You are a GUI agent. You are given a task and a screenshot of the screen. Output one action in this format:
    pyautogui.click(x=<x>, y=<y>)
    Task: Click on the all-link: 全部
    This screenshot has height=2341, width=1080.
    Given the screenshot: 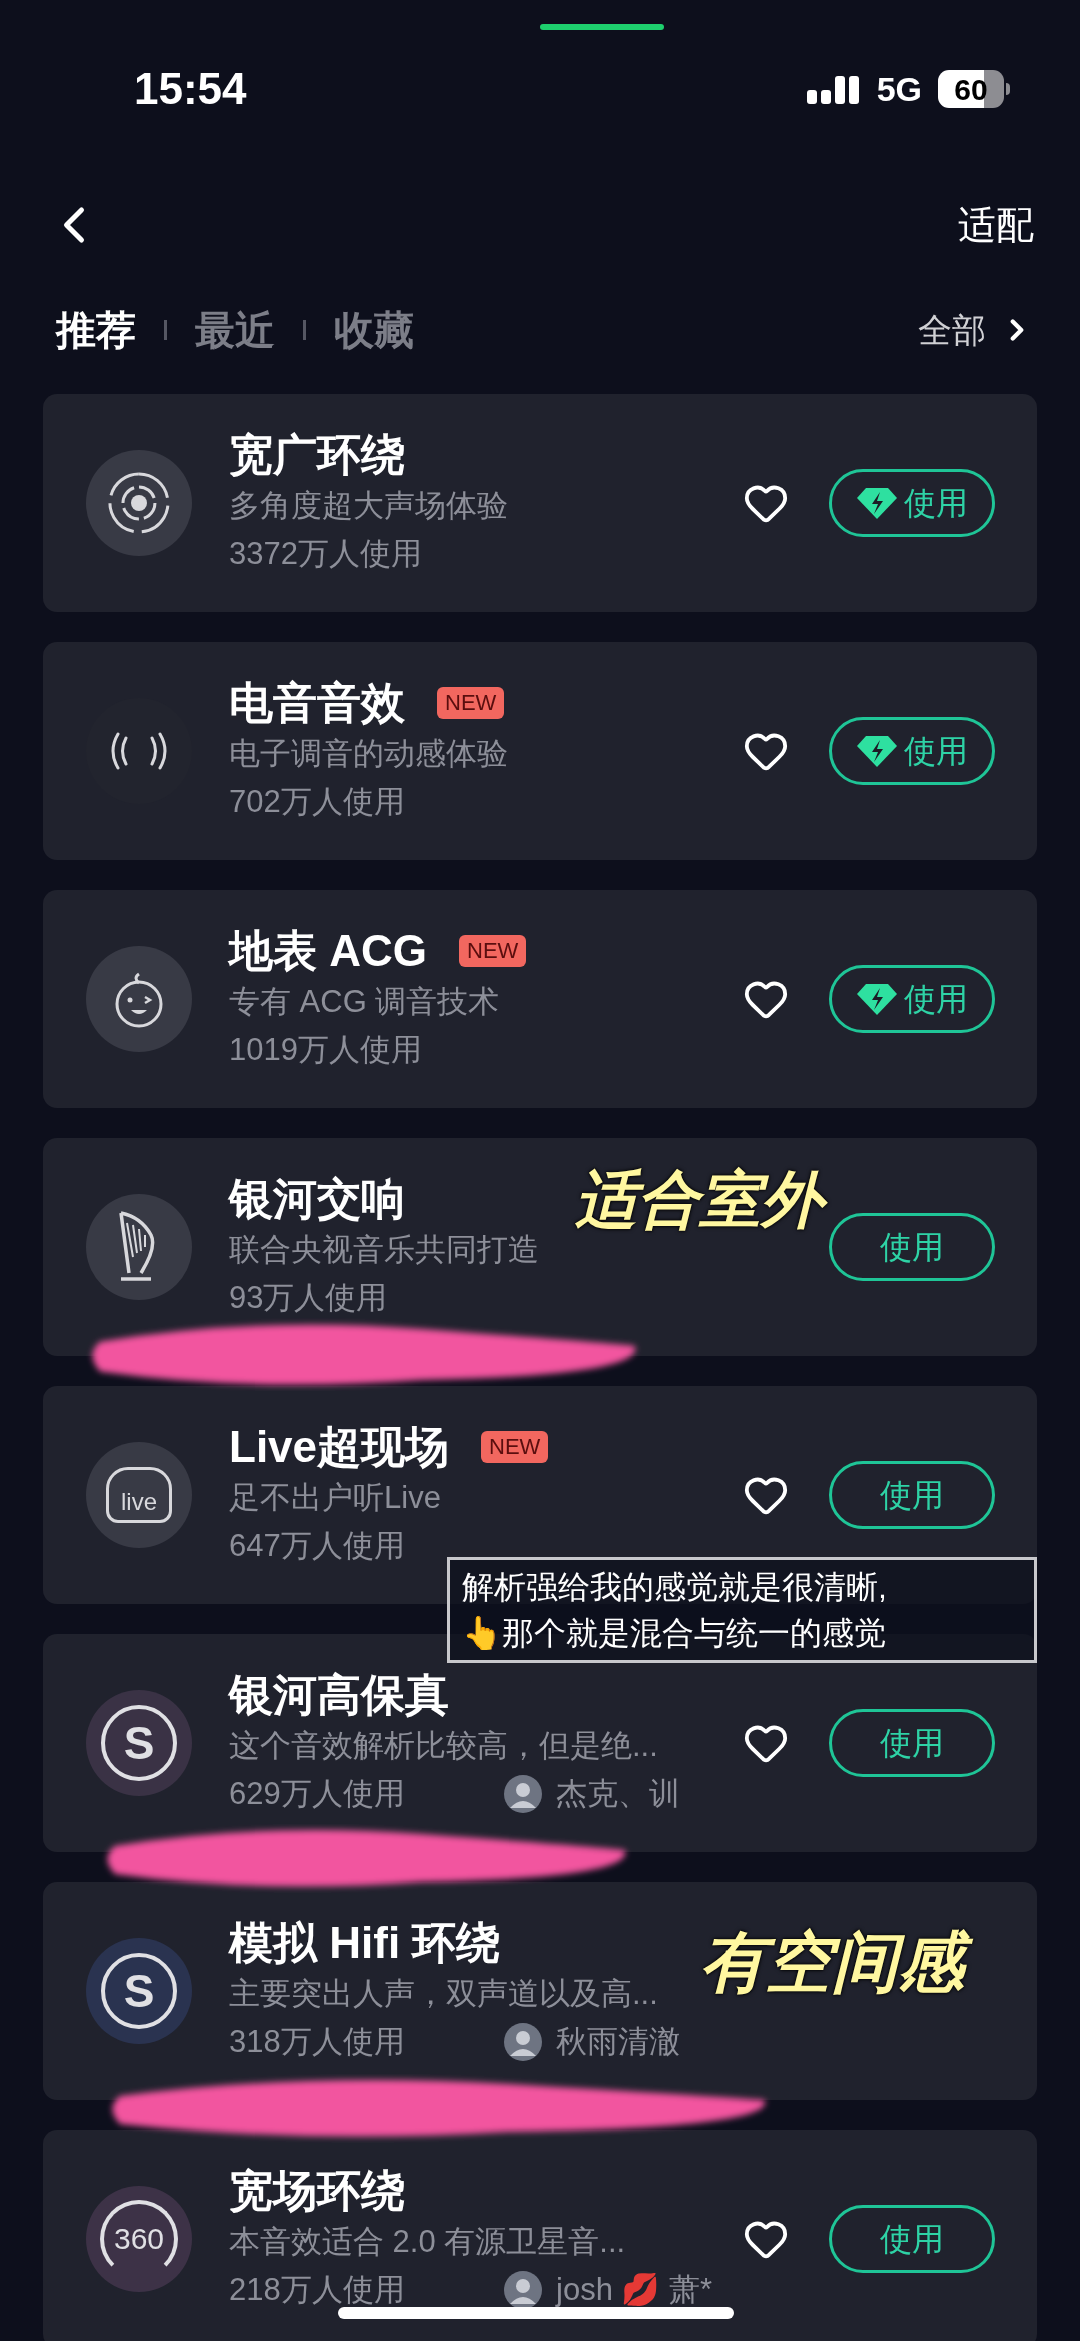 What is the action you would take?
    pyautogui.click(x=976, y=330)
    